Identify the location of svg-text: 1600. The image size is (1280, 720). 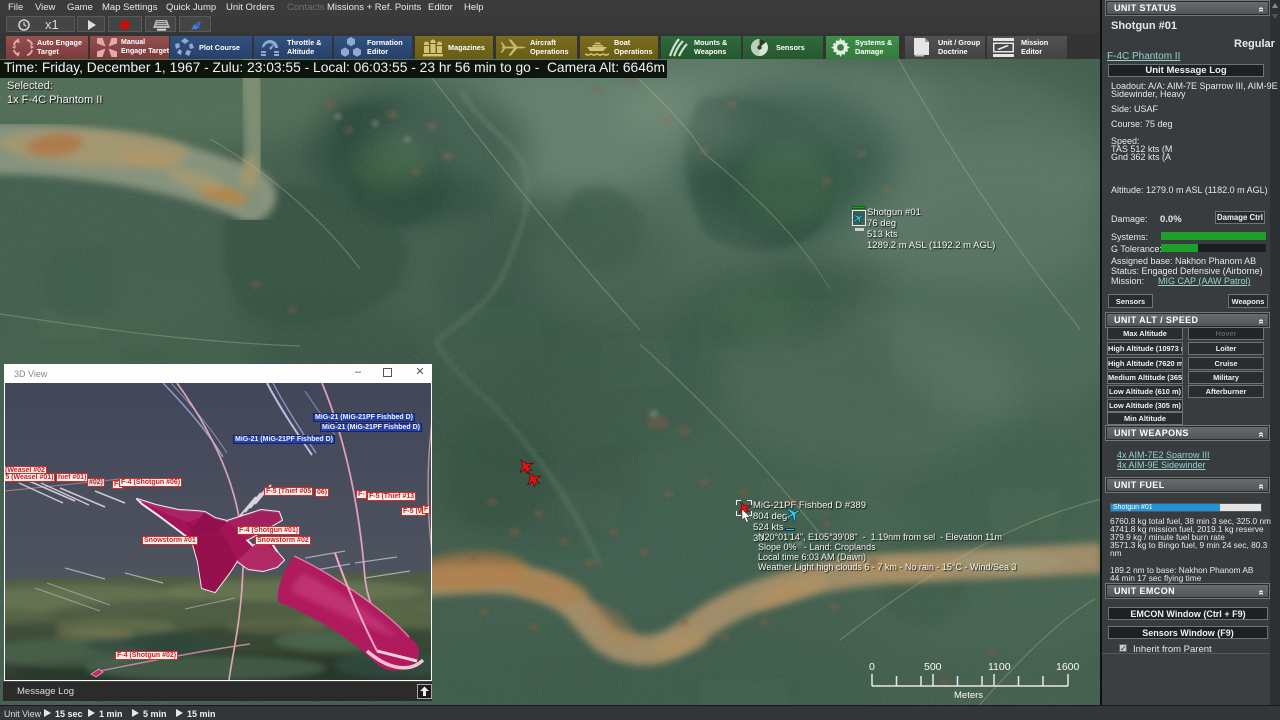
(1068, 667).